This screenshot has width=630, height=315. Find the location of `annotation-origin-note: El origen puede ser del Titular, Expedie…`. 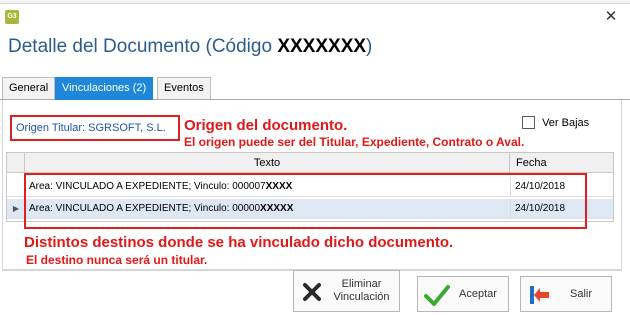

annotation-origin-note: El origen puede ser del Titular, Expedie… is located at coordinates (354, 142).